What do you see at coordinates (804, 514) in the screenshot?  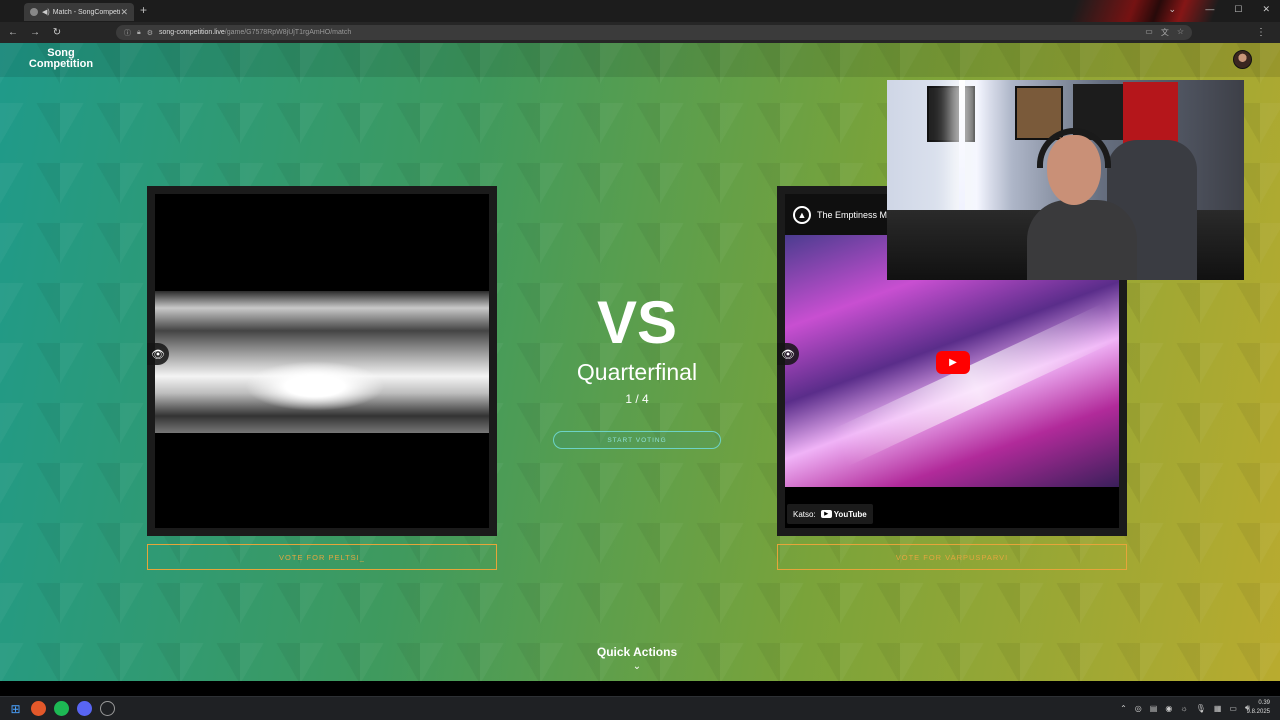 I see `watch-on-label: Katso:` at bounding box center [804, 514].